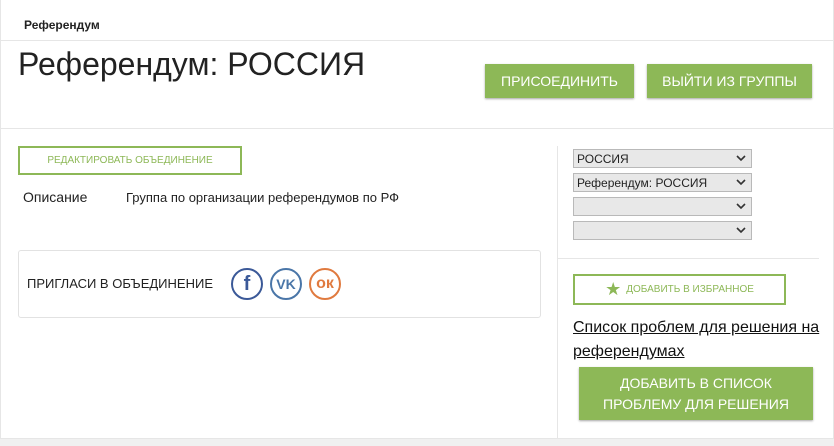 This screenshot has width=834, height=446. I want to click on odnoklassniki-icon: ок, so click(325, 284).